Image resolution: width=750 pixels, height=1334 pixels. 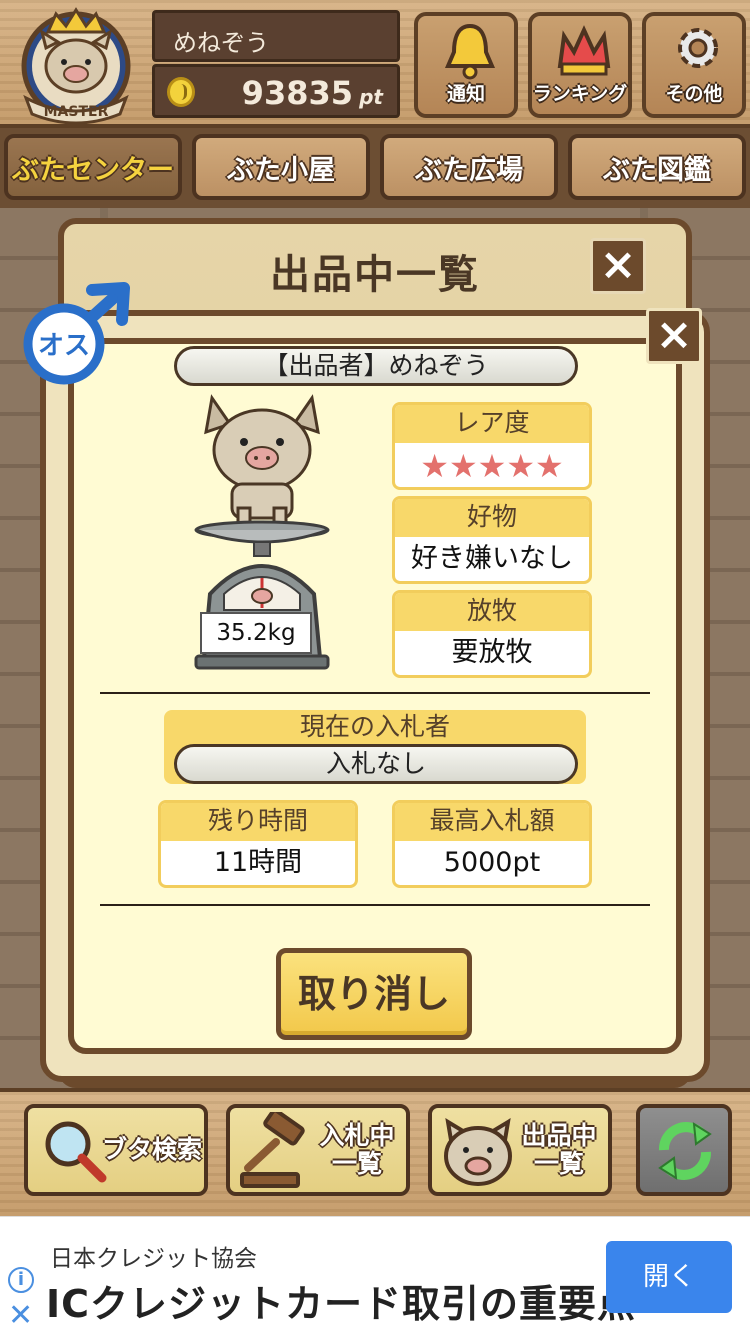 I want to click on refresh-icon, so click(x=685, y=1151).